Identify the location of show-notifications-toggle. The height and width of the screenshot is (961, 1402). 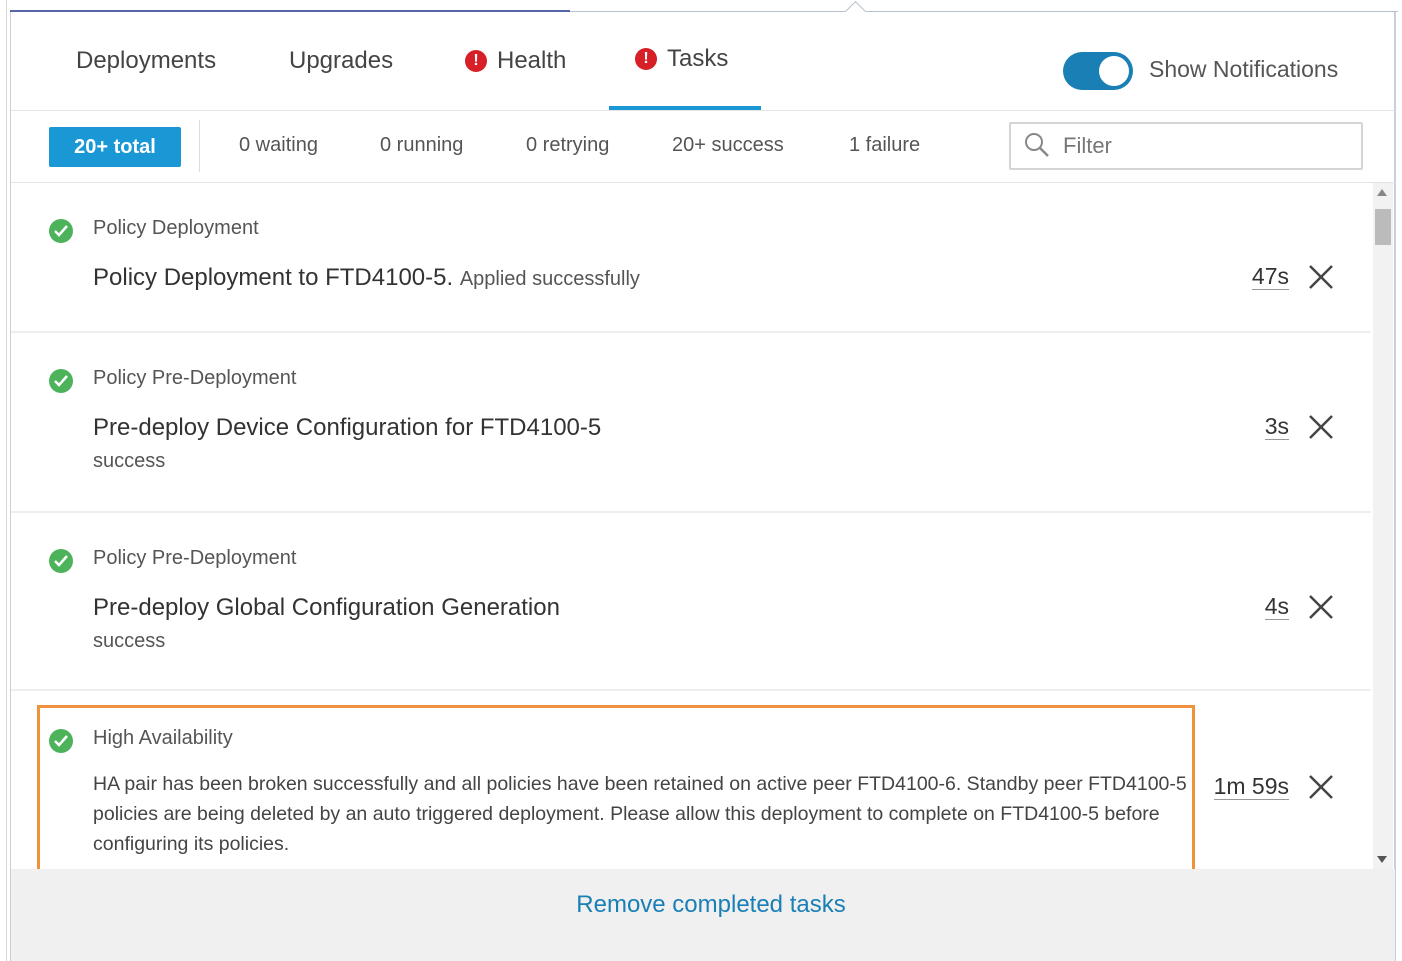
(1098, 71).